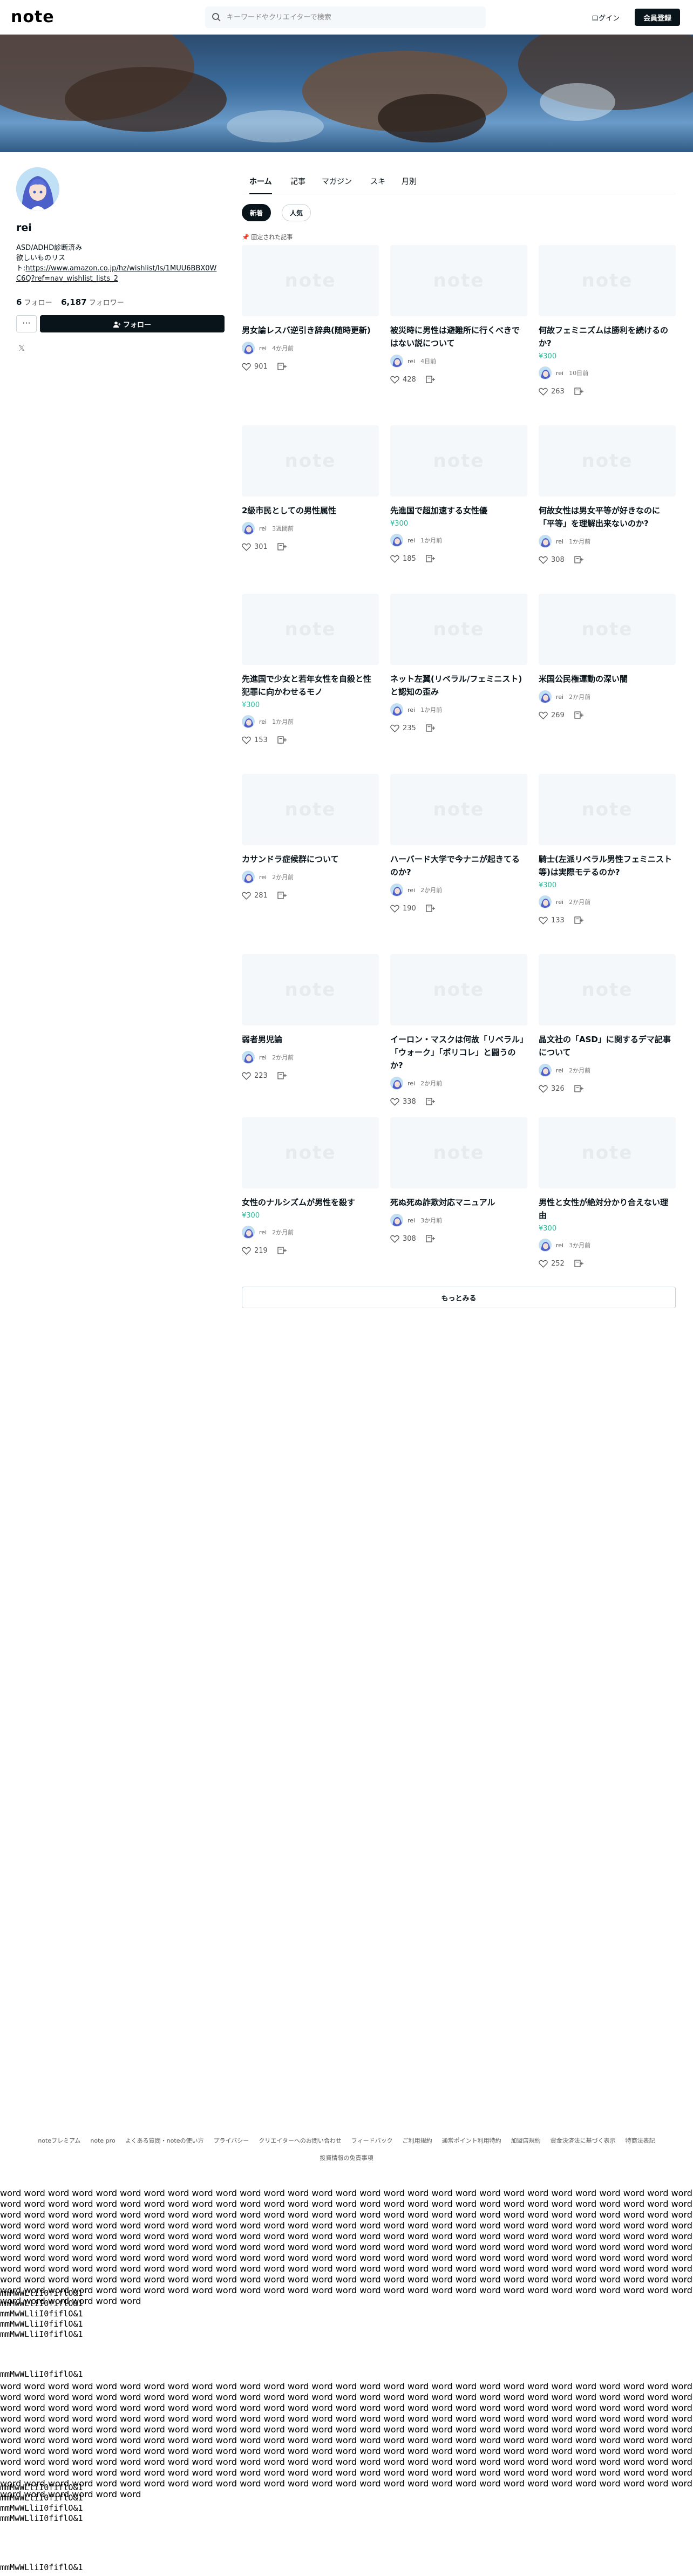 This screenshot has width=693, height=2576. I want to click on article-title: 被災時に男性は避難所に行くべきではない説について, so click(459, 337).